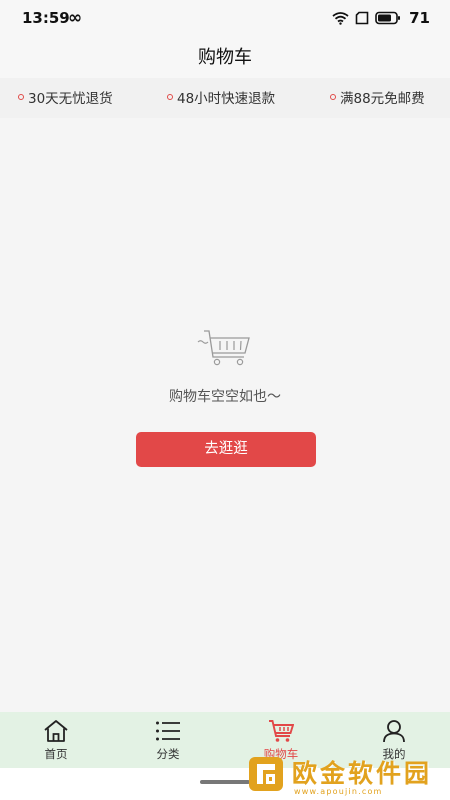  What do you see at coordinates (340, 18) in the screenshot?
I see `wifi-icon` at bounding box center [340, 18].